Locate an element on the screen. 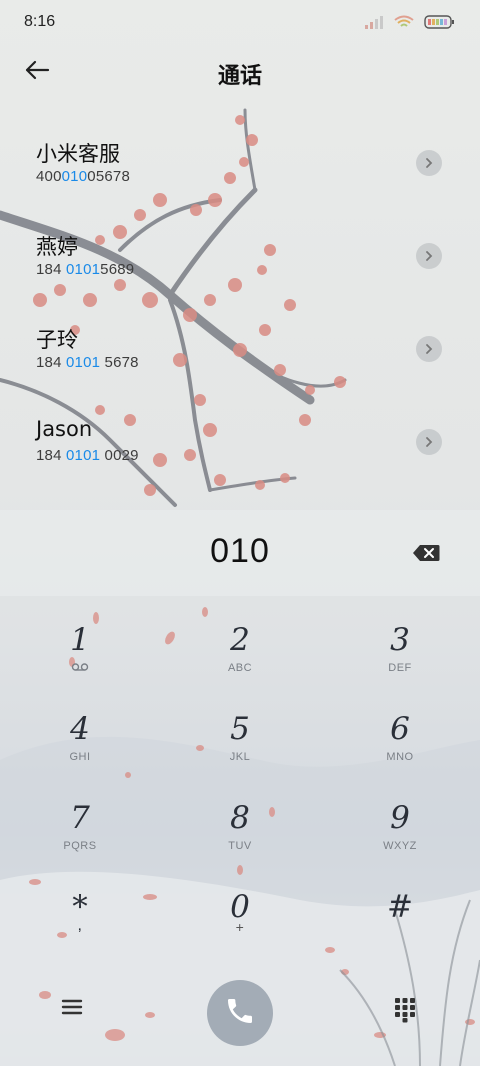 Image resolution: width=480 pixels, height=1066 pixels. contact-name: 小米客服 is located at coordinates (78, 154).